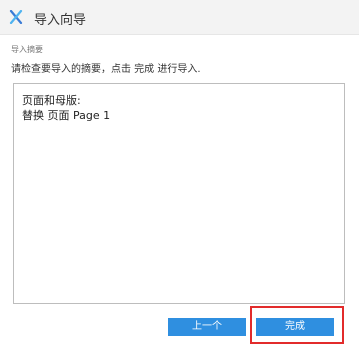 The image size is (359, 354). Describe the element at coordinates (51, 100) in the screenshot. I see `summary-line: 页面和母版:` at that location.